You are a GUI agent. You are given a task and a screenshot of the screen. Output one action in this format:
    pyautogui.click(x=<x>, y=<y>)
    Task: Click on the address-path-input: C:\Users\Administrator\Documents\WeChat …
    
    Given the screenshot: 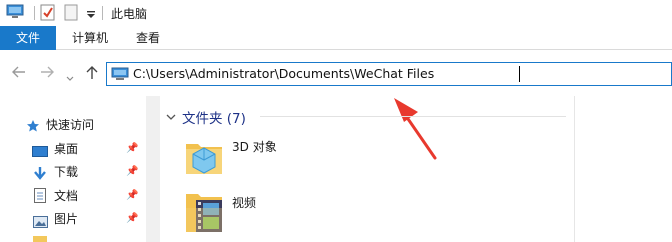 What is the action you would take?
    pyautogui.click(x=283, y=73)
    